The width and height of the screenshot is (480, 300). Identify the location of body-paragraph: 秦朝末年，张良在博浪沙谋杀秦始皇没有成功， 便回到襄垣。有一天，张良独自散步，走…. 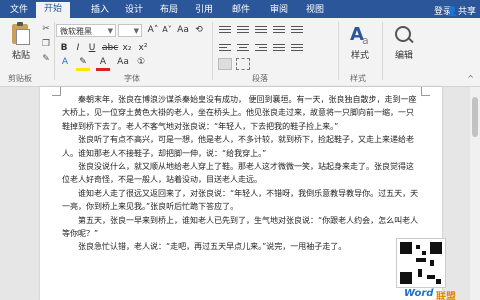
(239, 113).